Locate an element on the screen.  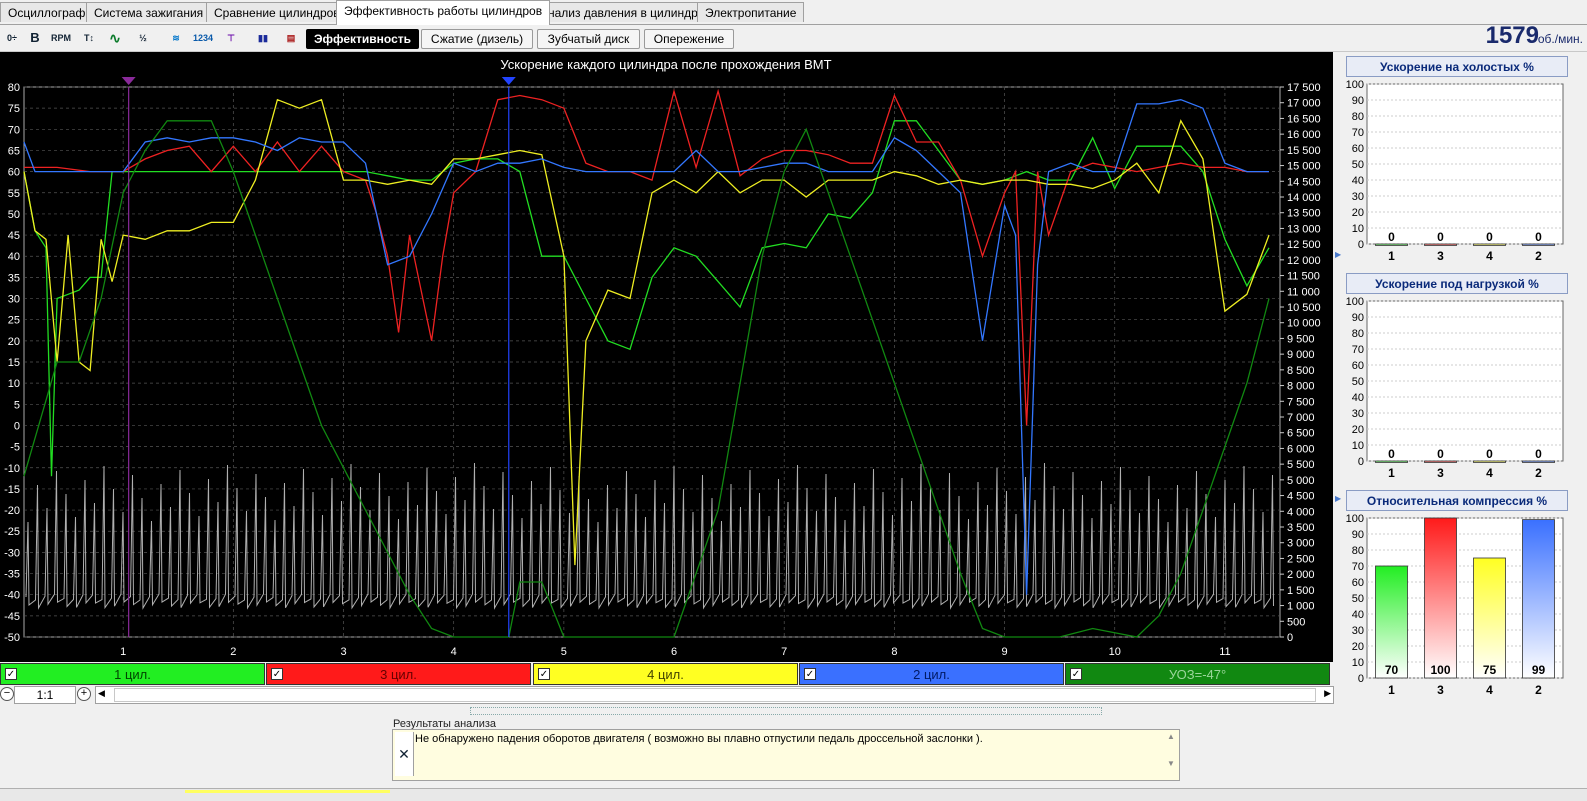
cursor-marker-right is located at coordinates (508, 81).